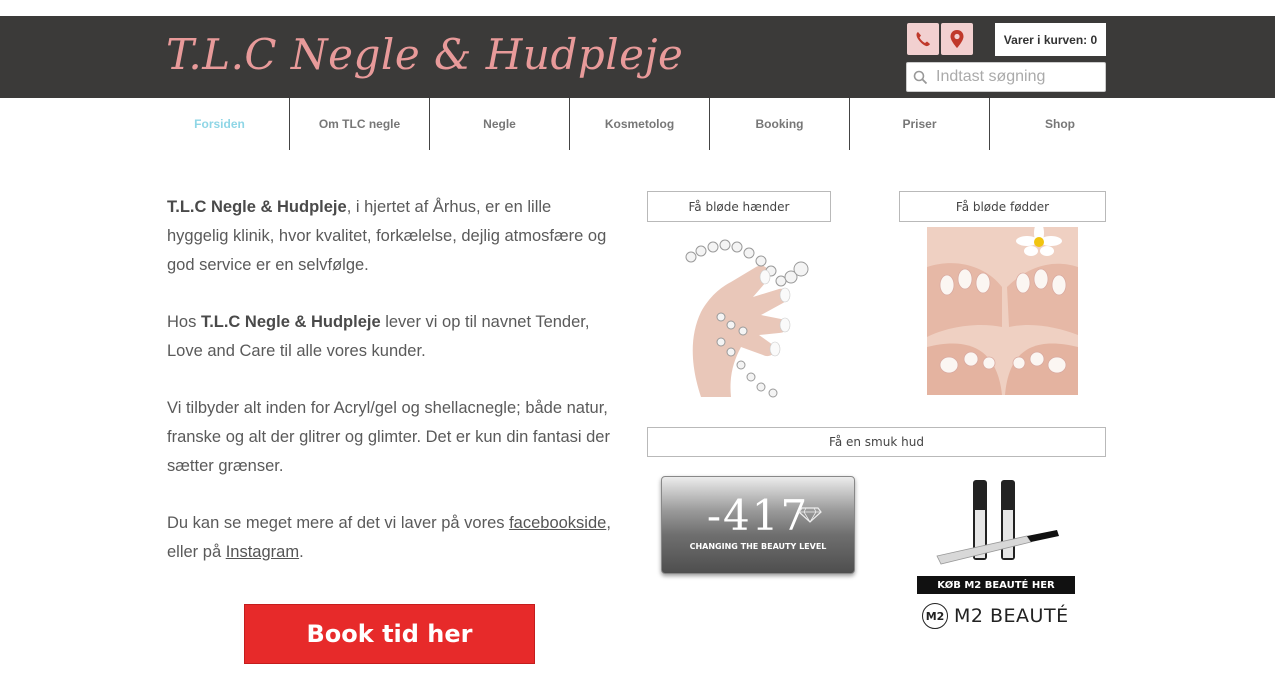 This screenshot has height=674, width=1275. I want to click on soft-feet-button: Få bløde fødder, so click(1002, 206).